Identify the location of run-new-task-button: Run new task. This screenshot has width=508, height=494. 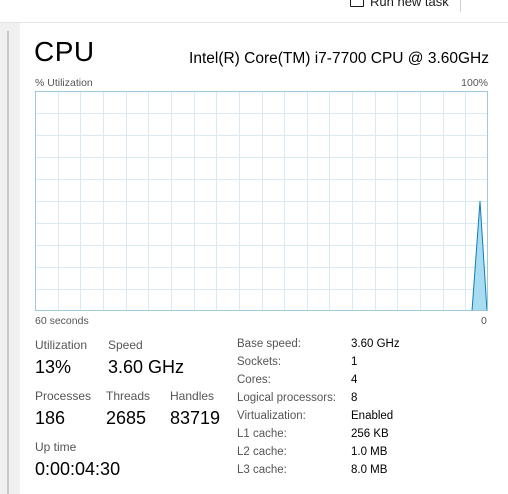
(399, 5).